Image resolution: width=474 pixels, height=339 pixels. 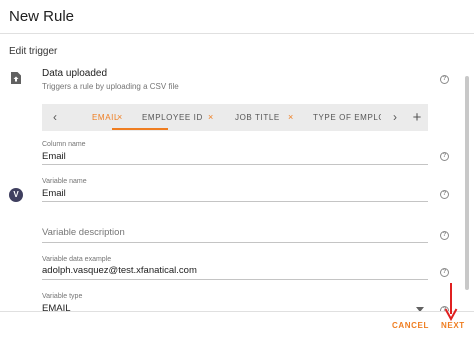 What do you see at coordinates (410, 326) in the screenshot?
I see `cancel-button: CANCEL` at bounding box center [410, 326].